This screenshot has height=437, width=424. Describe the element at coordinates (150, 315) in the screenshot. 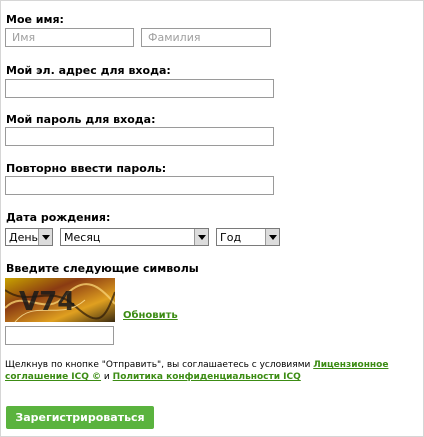

I see `refresh-captcha-link: Обновить` at that location.